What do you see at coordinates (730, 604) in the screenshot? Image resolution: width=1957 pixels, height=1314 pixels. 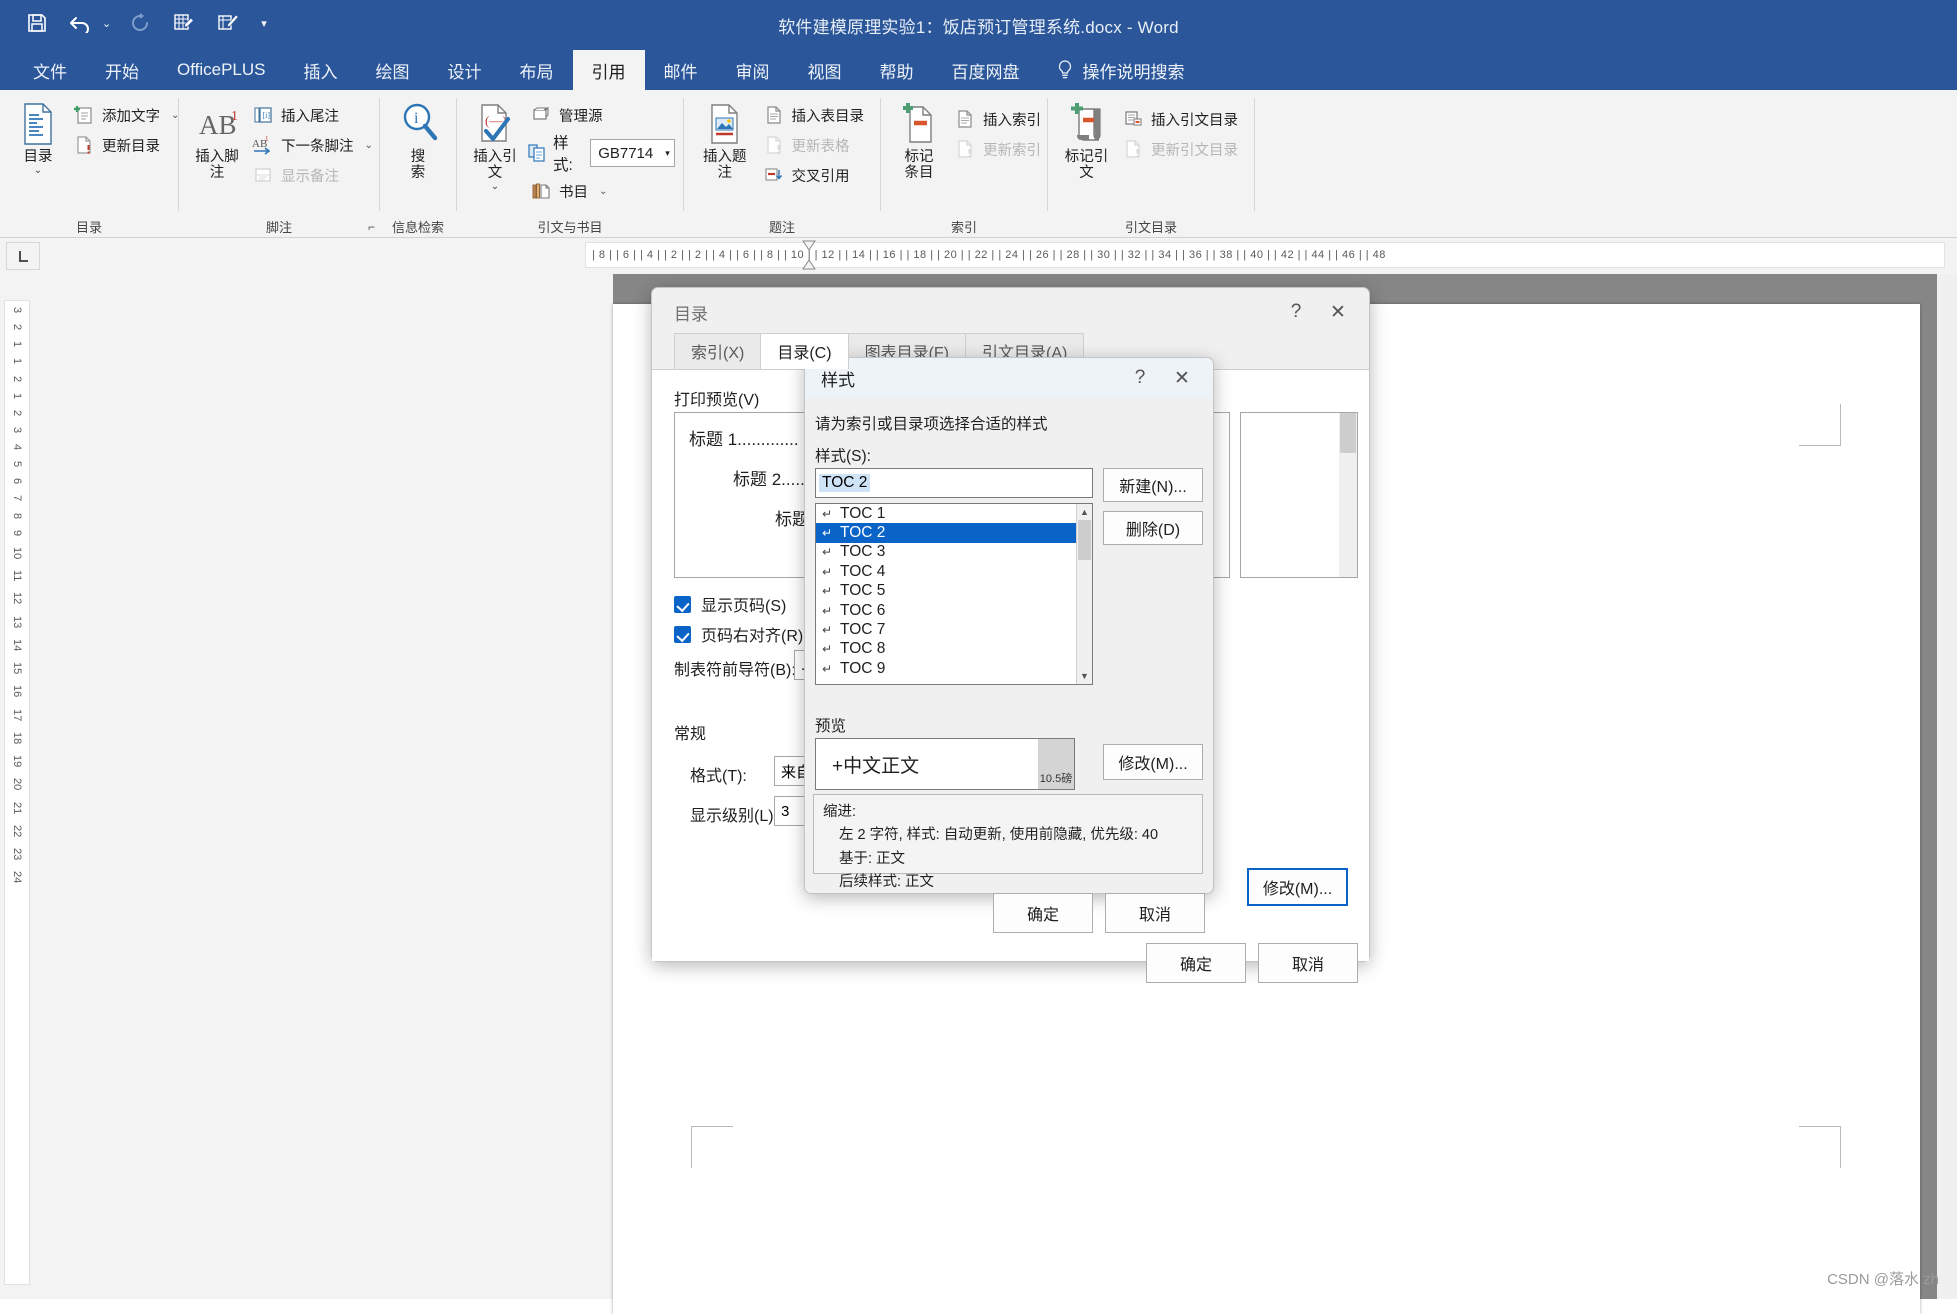 I see `show-page-numbers-checkbox: 显示页码(S)` at bounding box center [730, 604].